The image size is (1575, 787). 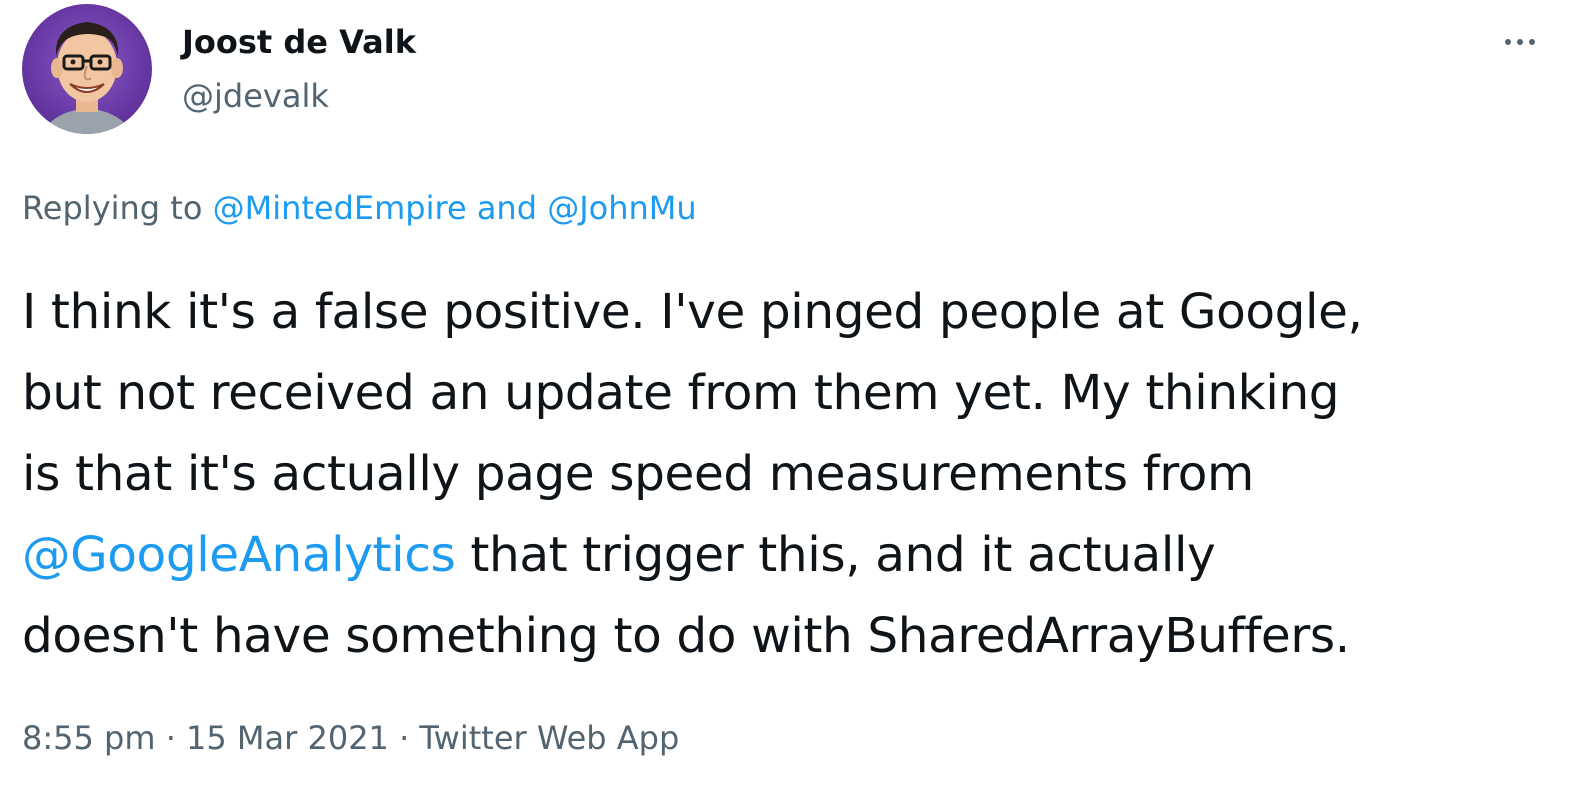 I want to click on mention-link: @MintedEmpire, so click(x=340, y=208).